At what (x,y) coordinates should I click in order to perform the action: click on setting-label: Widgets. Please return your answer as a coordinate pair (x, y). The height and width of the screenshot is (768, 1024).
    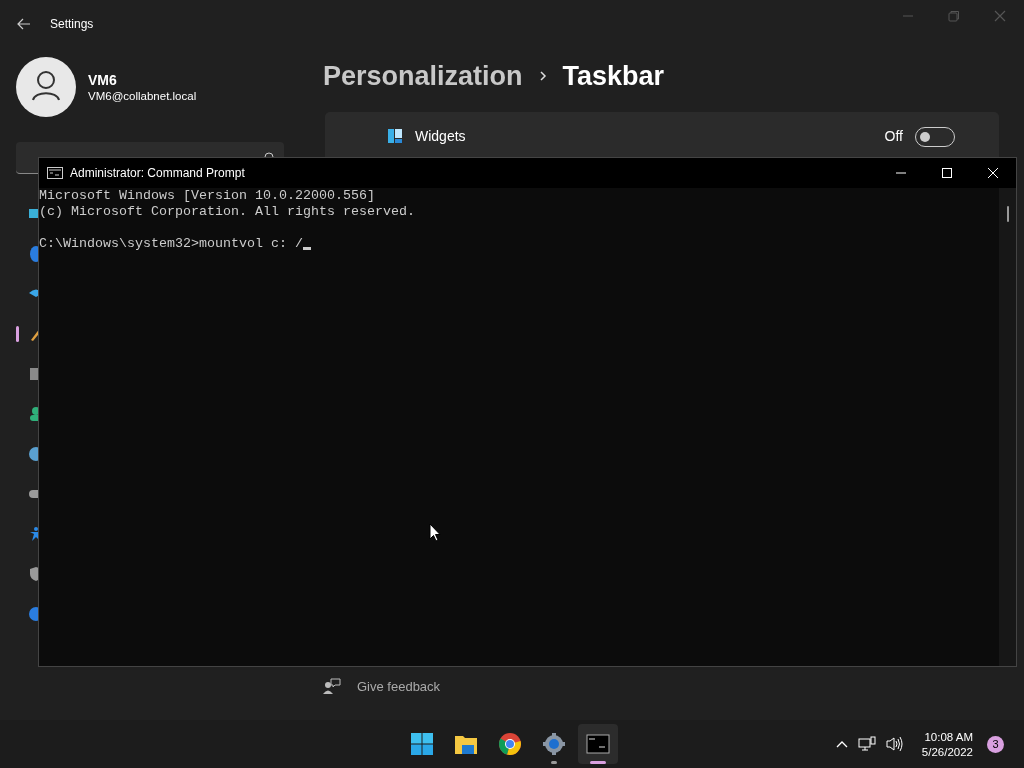
    Looking at the image, I should click on (440, 136).